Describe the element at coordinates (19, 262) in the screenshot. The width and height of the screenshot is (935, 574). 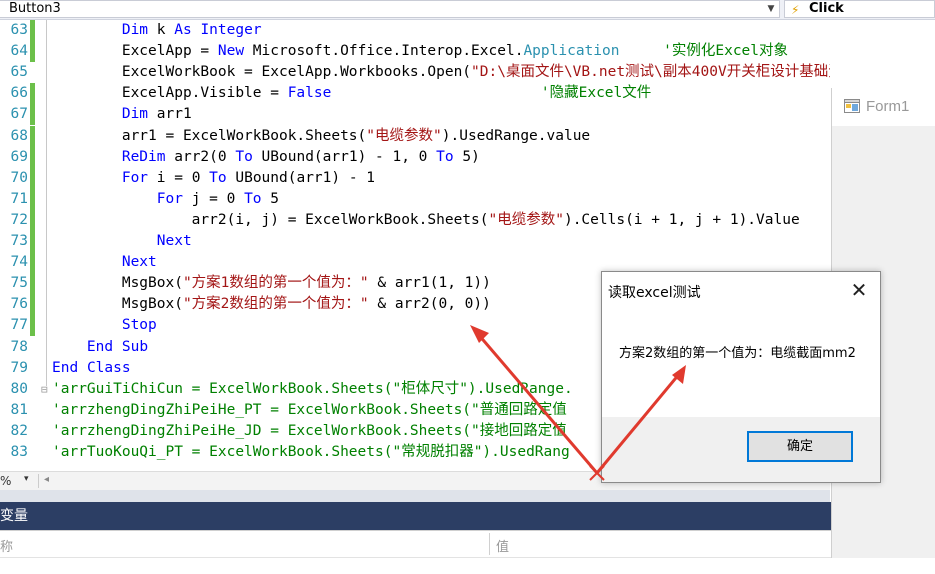
I see `line-number: 74` at that location.